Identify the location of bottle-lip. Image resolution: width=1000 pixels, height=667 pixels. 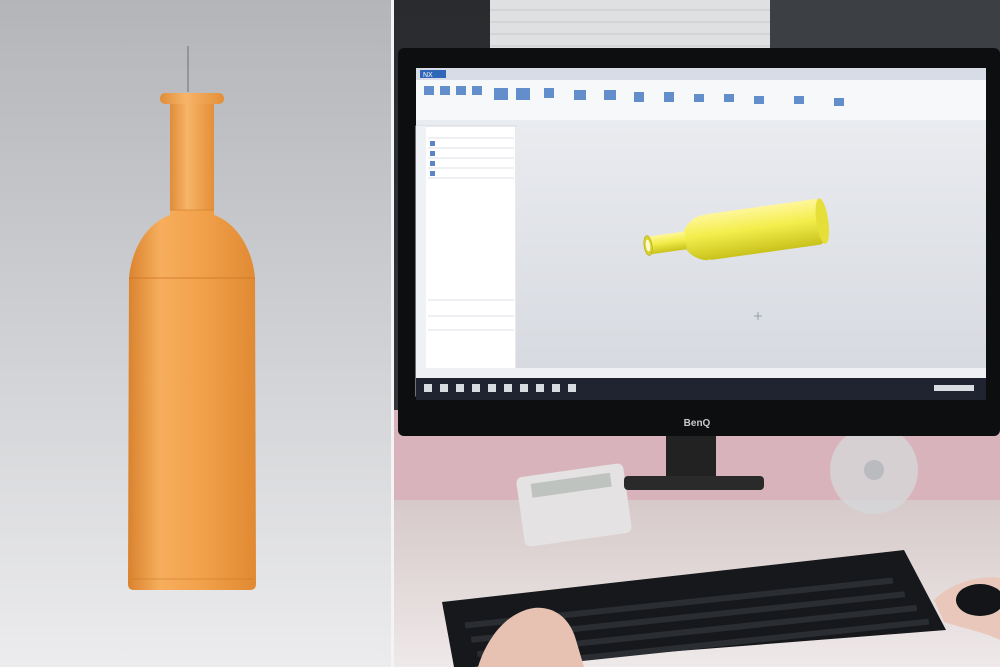
(192, 98).